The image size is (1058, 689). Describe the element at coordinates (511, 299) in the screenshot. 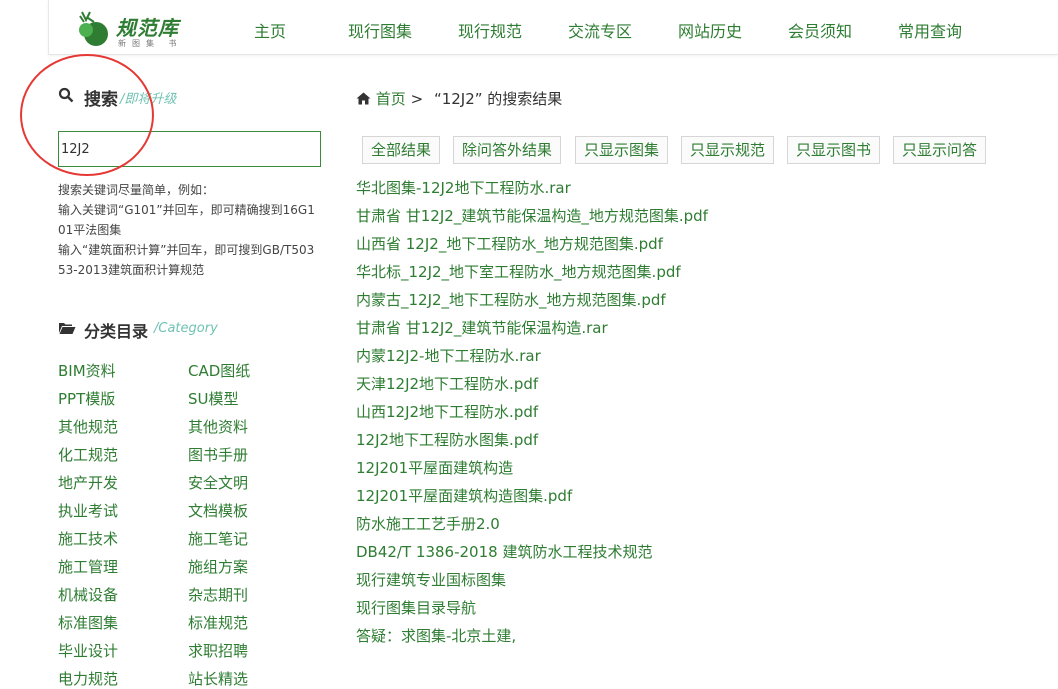

I see `result-link: 内蒙古_12J2_地下工程防水_地方规范图集.pdf` at that location.